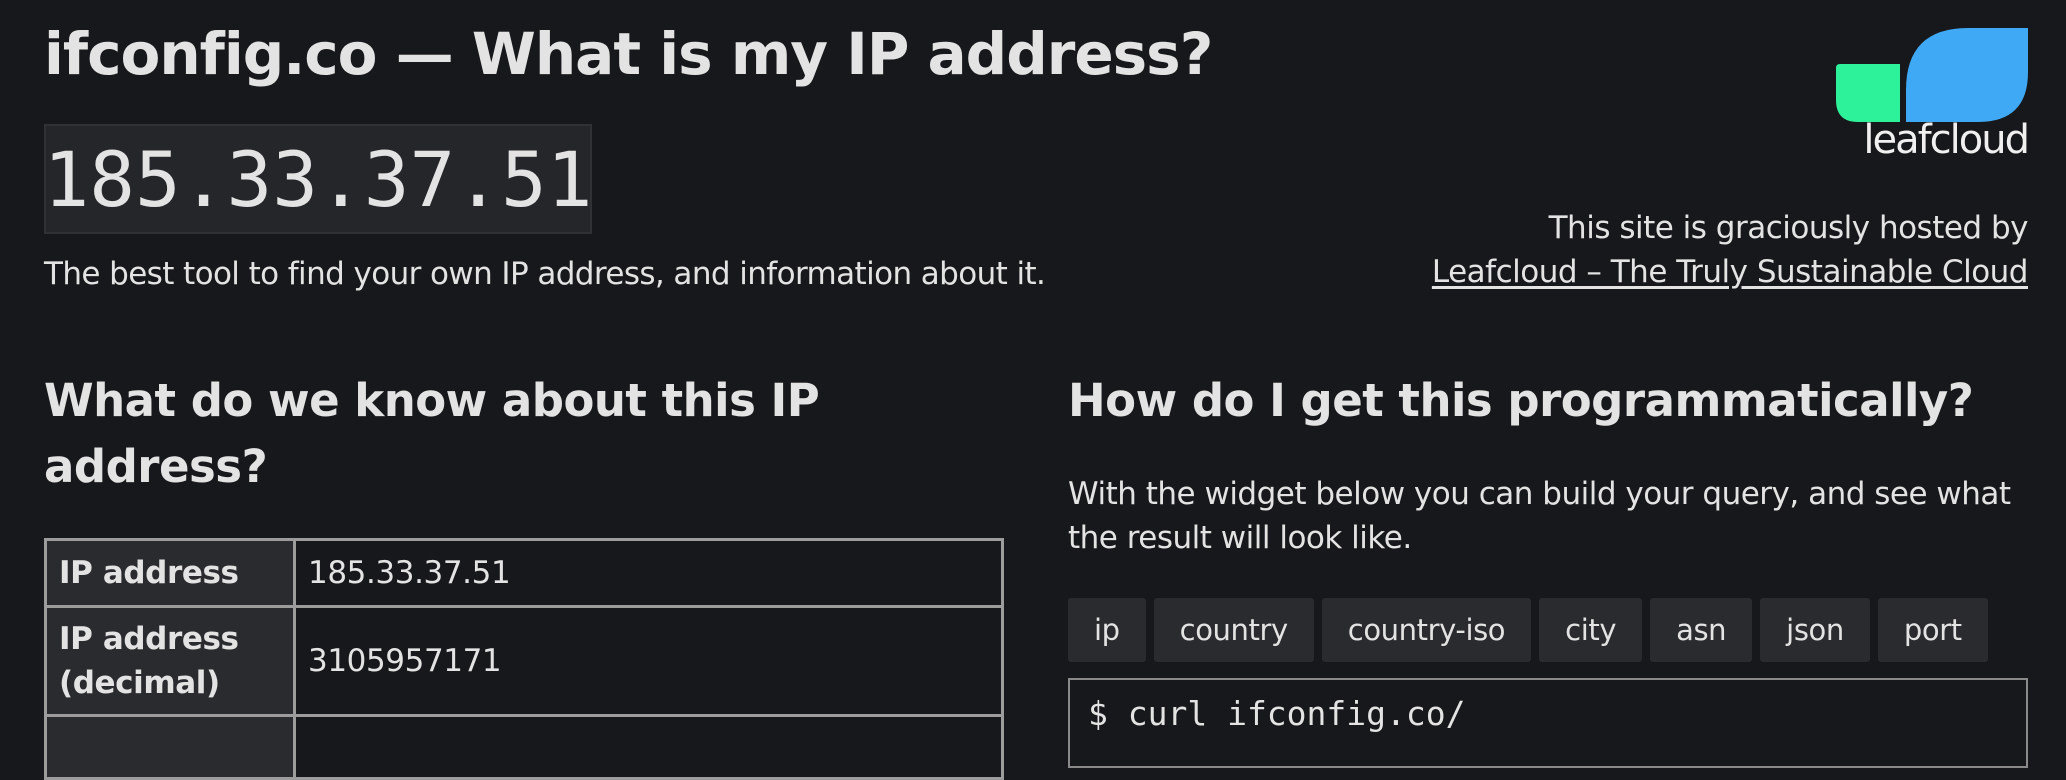 This screenshot has height=780, width=2066. What do you see at coordinates (170, 661) in the screenshot?
I see `row-label: IP address (decimal)` at bounding box center [170, 661].